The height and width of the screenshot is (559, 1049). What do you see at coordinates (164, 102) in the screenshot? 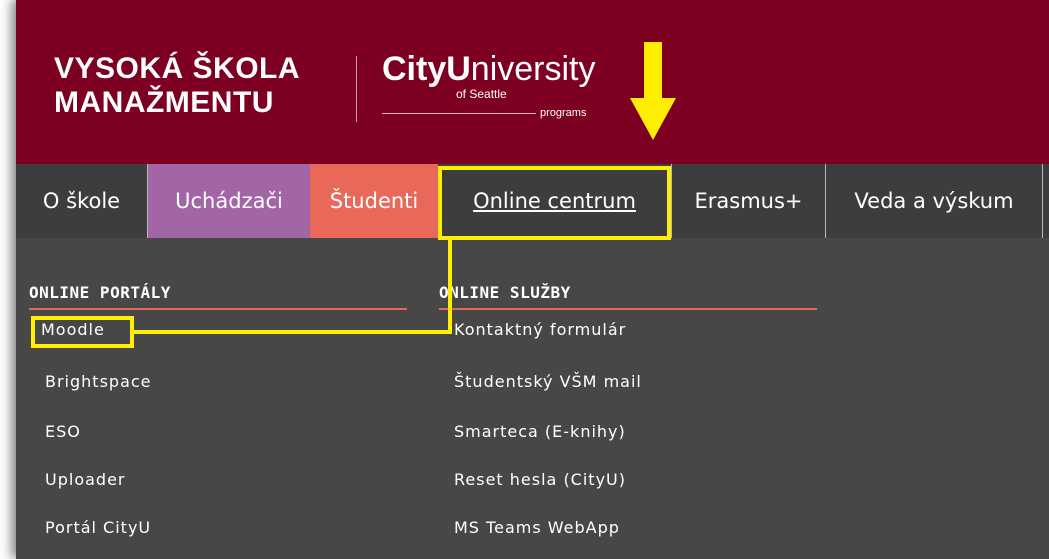
I see `vsm-logo-line2: MANAŽMENTU` at bounding box center [164, 102].